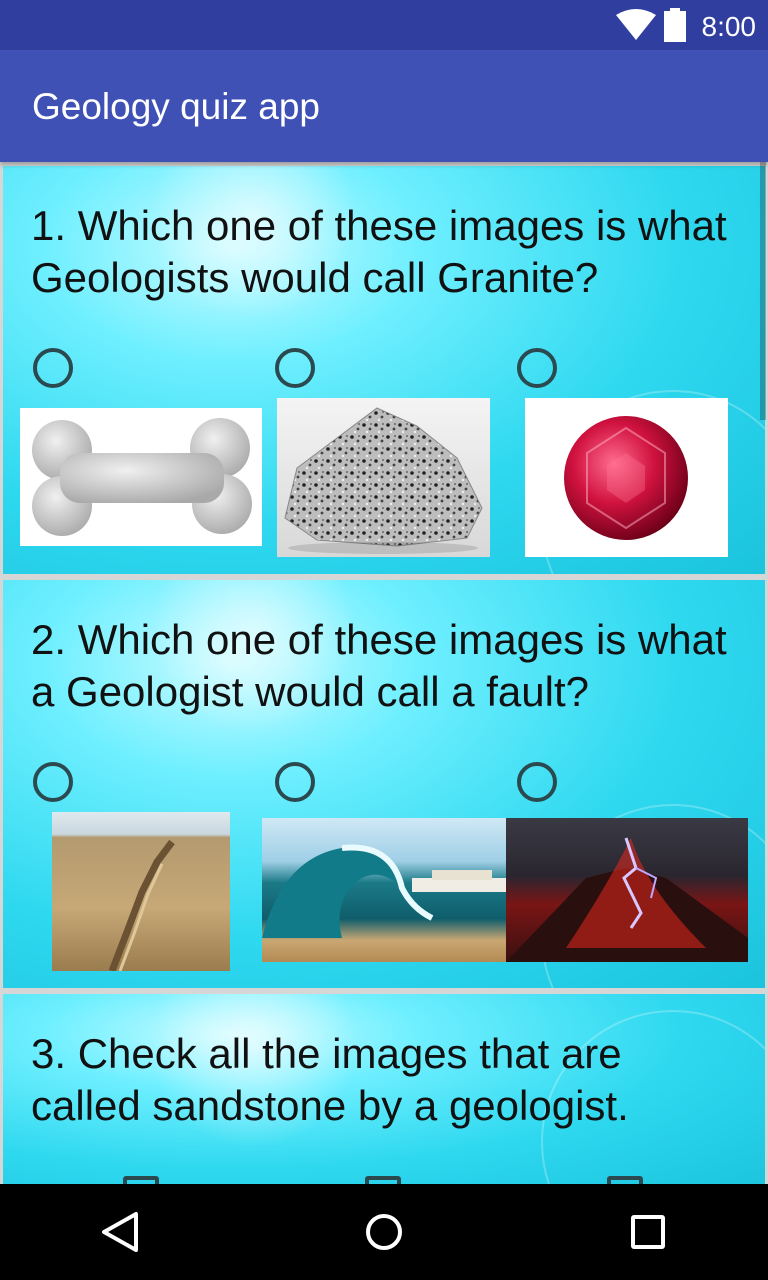  What do you see at coordinates (295, 368) in the screenshot?
I see `option-radio-1b` at bounding box center [295, 368].